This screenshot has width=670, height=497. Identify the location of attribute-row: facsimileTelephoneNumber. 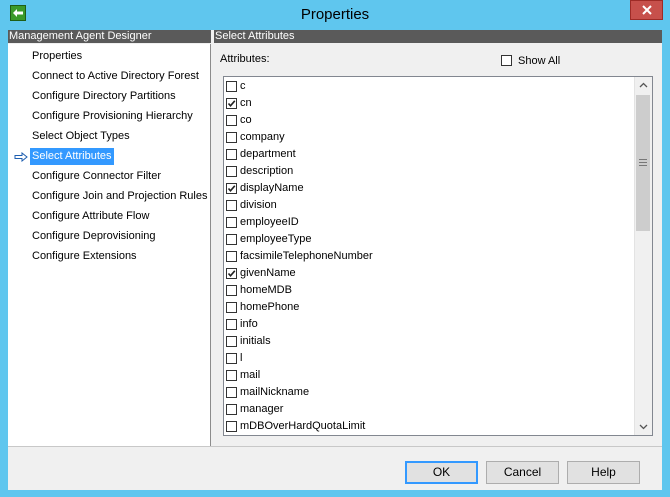
(429, 256).